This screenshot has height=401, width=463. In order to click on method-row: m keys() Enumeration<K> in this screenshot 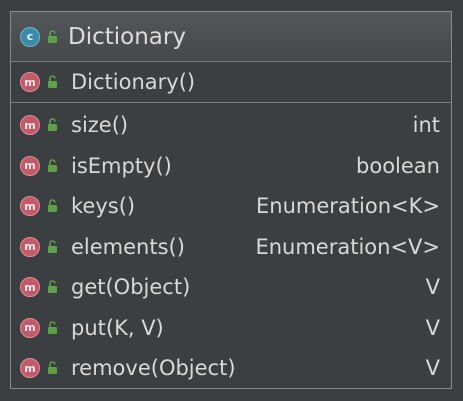, I will do `click(231, 206)`.